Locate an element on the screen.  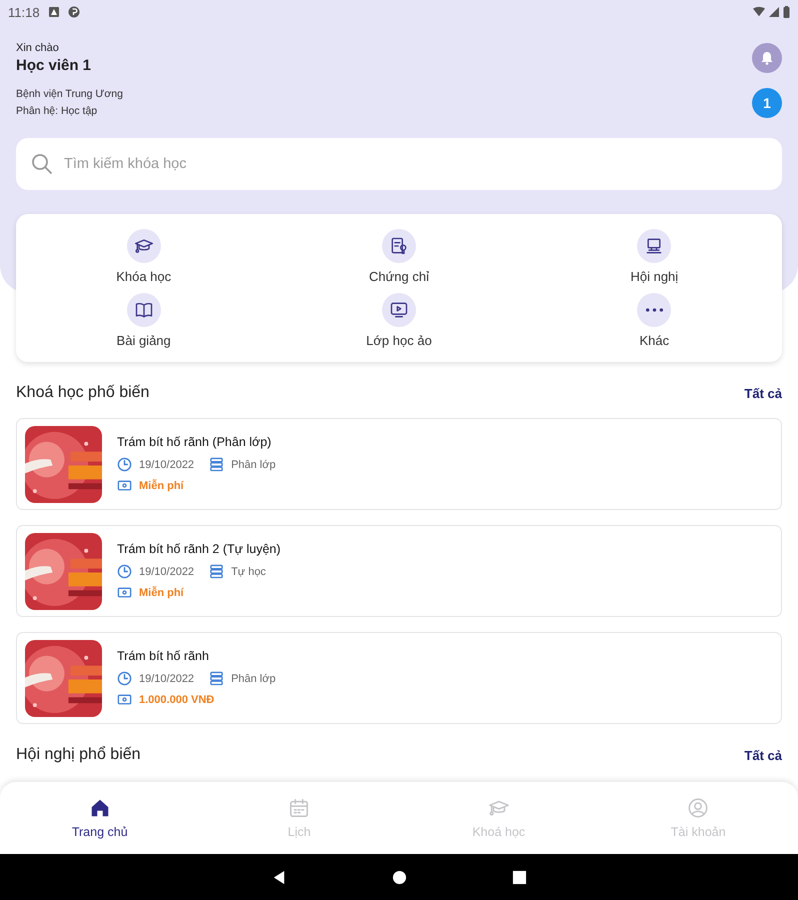
bell-icon is located at coordinates (767, 58).